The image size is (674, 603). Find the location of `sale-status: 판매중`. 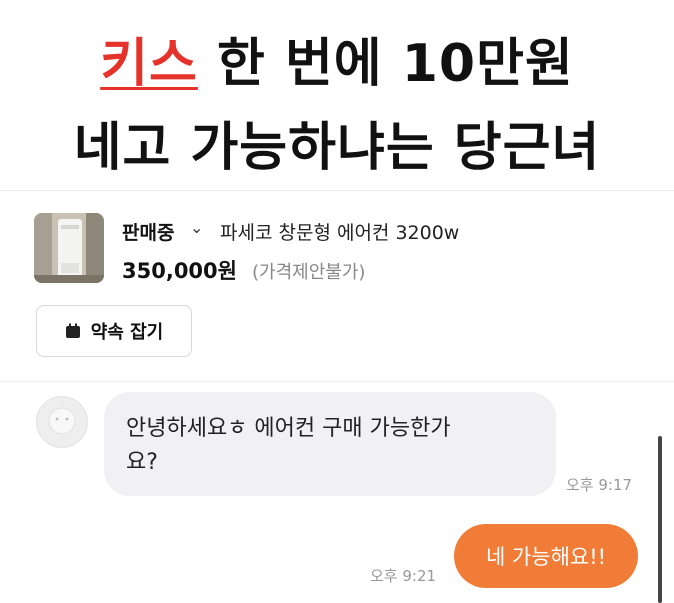

sale-status: 판매중 is located at coordinates (148, 231).